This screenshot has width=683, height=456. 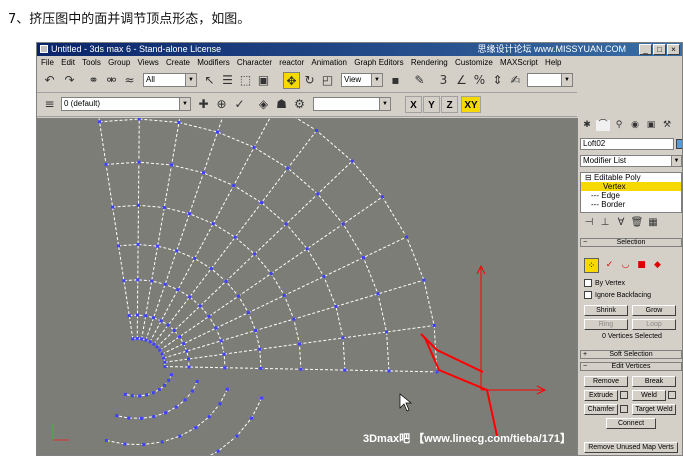 I want to click on stack-item-vertex: Vertex, so click(x=631, y=186).